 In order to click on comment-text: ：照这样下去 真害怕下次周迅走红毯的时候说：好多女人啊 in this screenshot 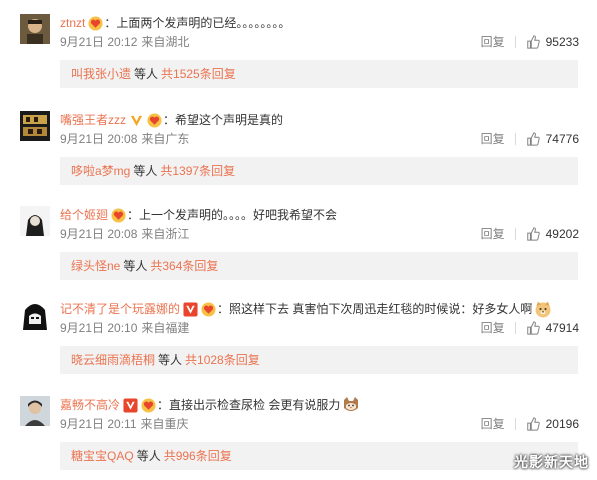, I will do `click(375, 309)`.